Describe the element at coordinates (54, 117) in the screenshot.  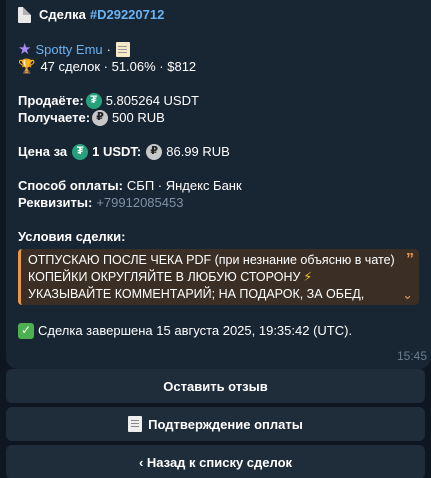
I see `receive-label: Получаете:` at that location.